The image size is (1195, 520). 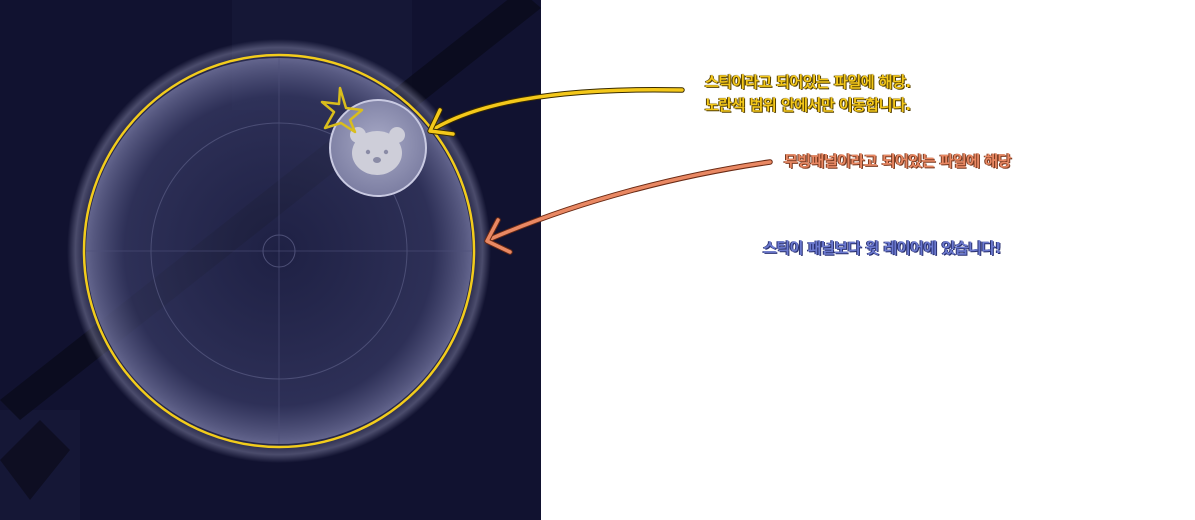 What do you see at coordinates (808, 82) in the screenshot?
I see `stick-annotation-line1: 스틱이라고 되어있는 파일에 해당.` at bounding box center [808, 82].